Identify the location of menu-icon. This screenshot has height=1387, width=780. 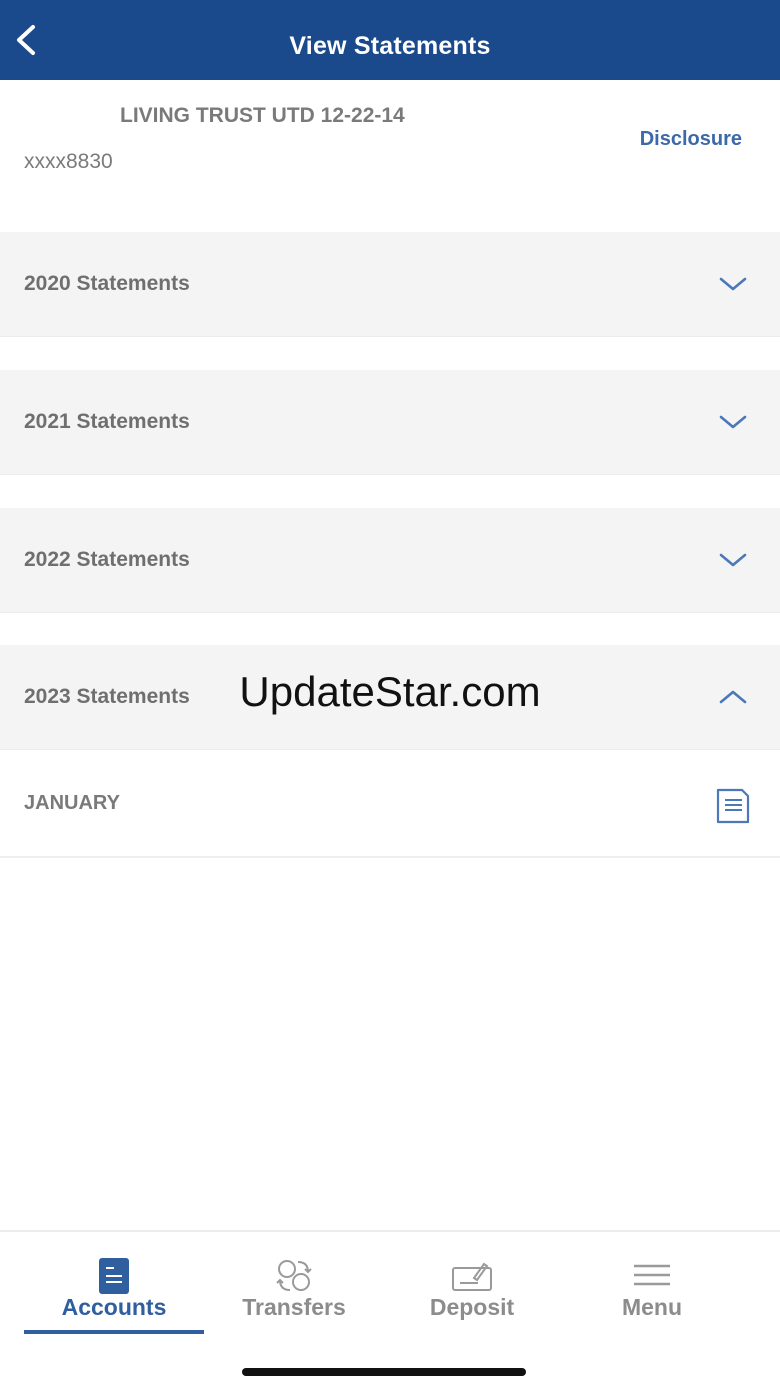
(652, 1275).